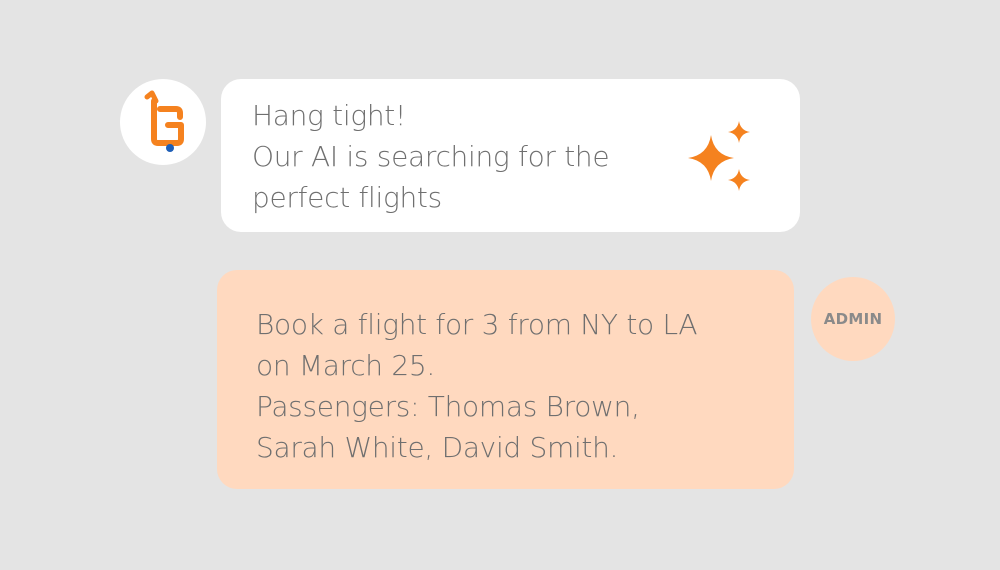 The image size is (1000, 570). Describe the element at coordinates (437, 447) in the screenshot. I see `user-message-line: Sarah White, David Smith.` at that location.